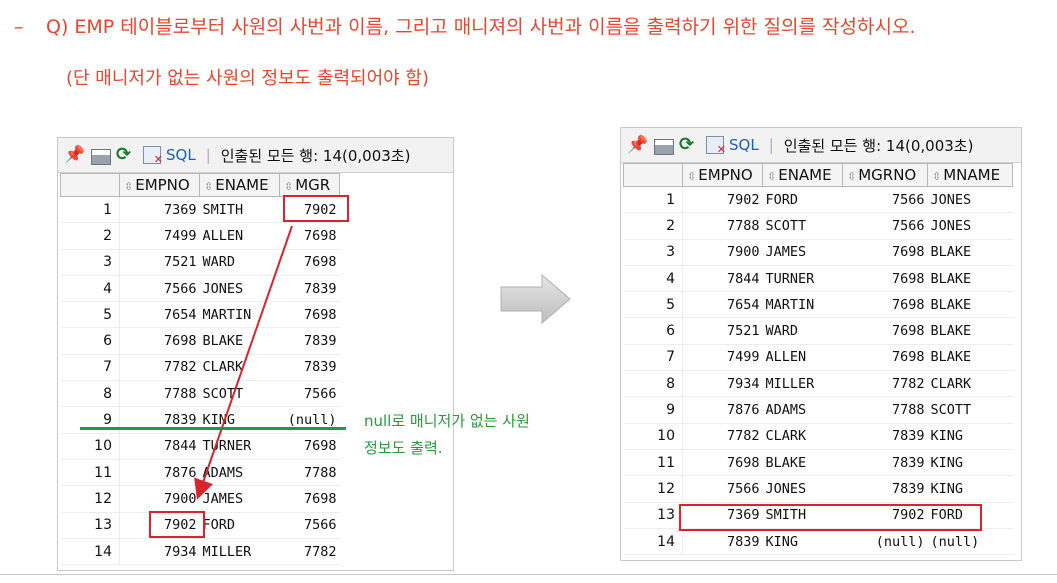  What do you see at coordinates (802, 279) in the screenshot?
I see `cell-ename: TURNER` at bounding box center [802, 279].